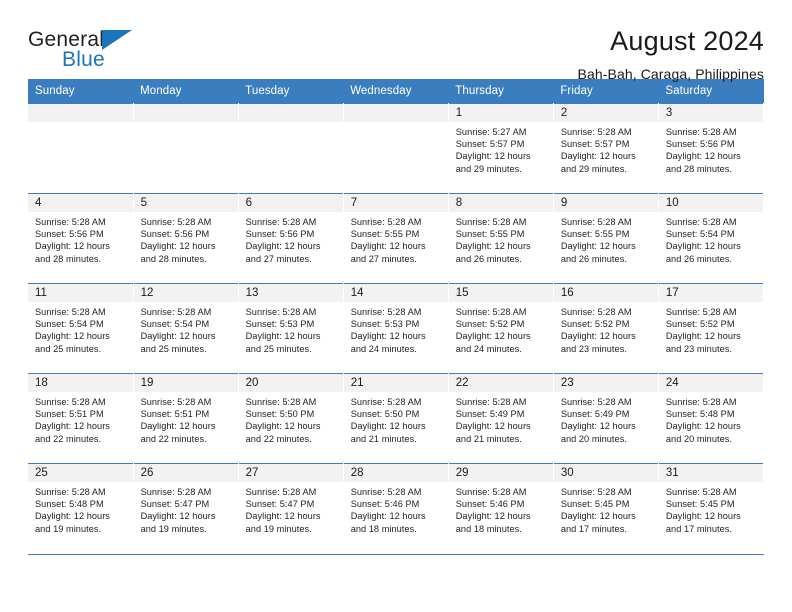 This screenshot has width=792, height=612. What do you see at coordinates (395, 293) in the screenshot?
I see `day-number: 14` at bounding box center [395, 293].